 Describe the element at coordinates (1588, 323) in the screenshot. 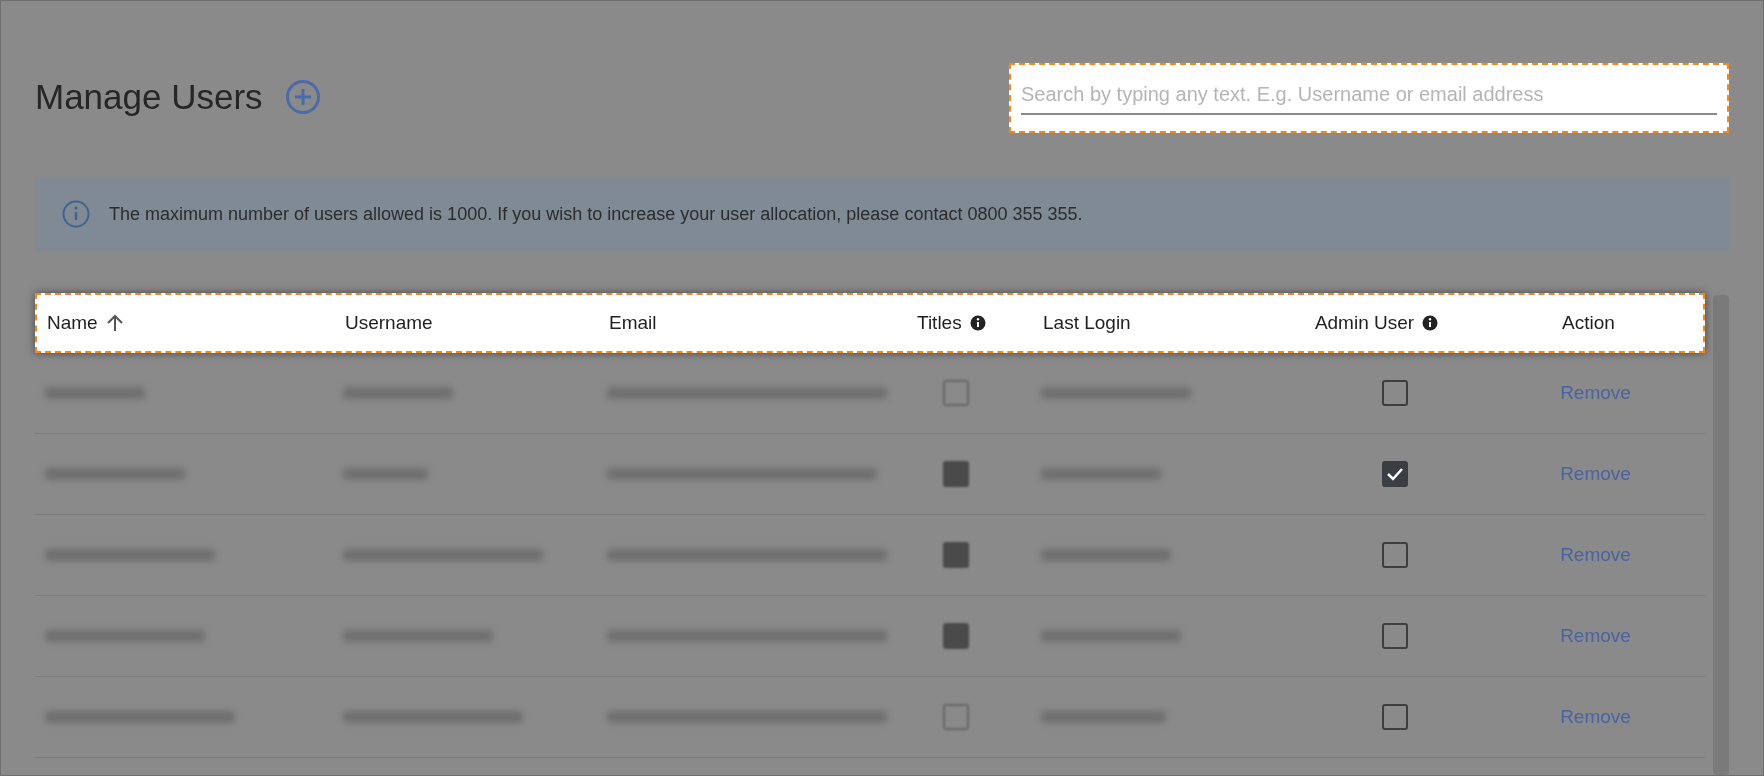

I see `column-header: Action` at that location.